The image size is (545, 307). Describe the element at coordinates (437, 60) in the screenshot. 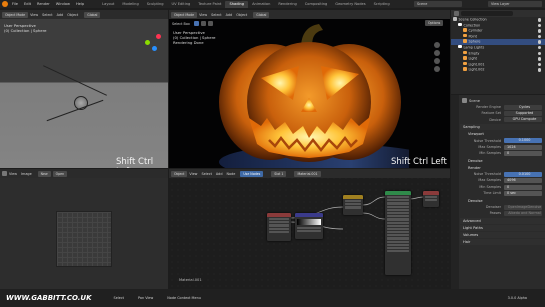

I see `main-nav-gizmo-icon` at that location.